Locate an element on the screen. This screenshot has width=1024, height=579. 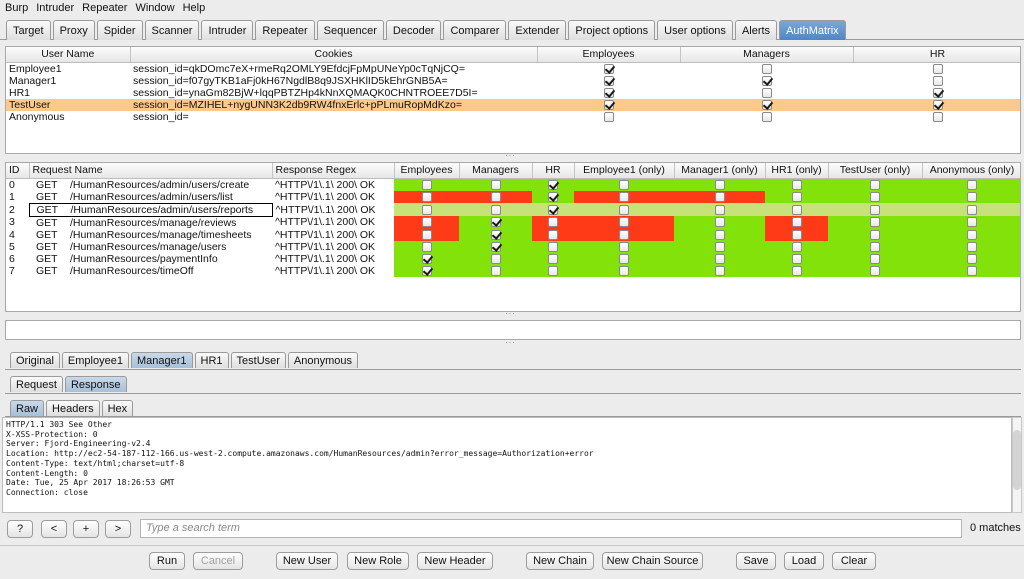
tab-user-testuser: TestUser is located at coordinates (258, 360).